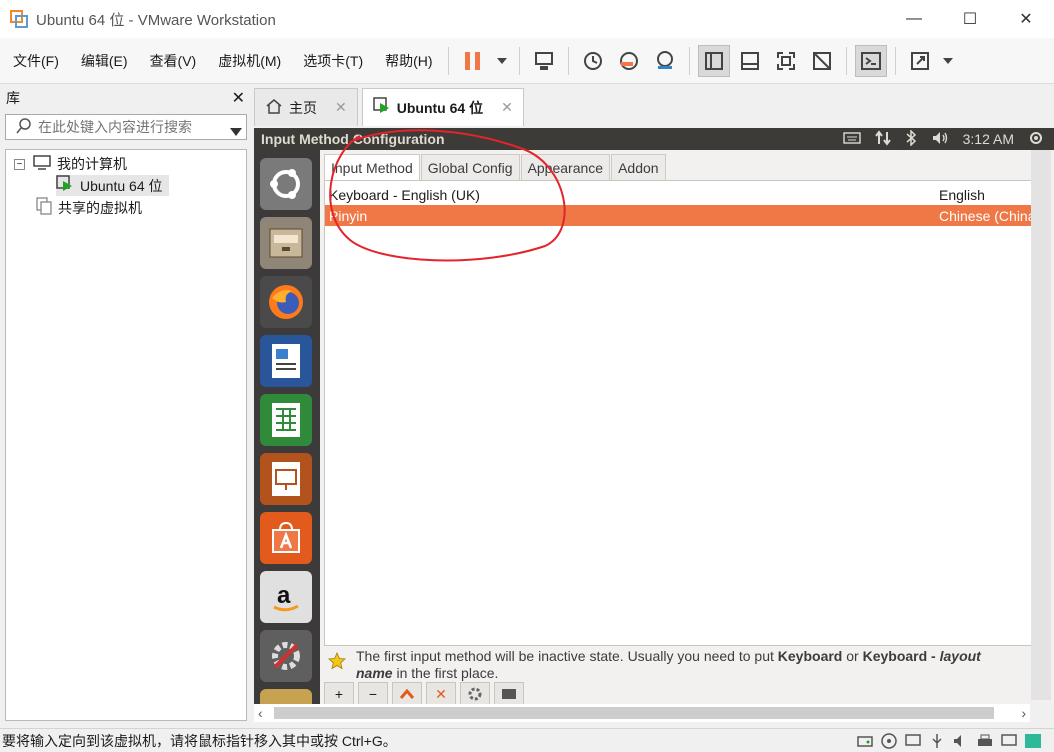 This screenshot has width=1054, height=752. Describe the element at coordinates (882, 139) in the screenshot. I see `network-icon` at that location.